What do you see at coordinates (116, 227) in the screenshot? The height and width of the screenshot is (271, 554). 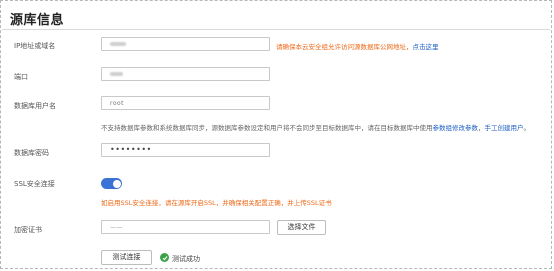 I see `cert-placeholder: ——` at bounding box center [116, 227].